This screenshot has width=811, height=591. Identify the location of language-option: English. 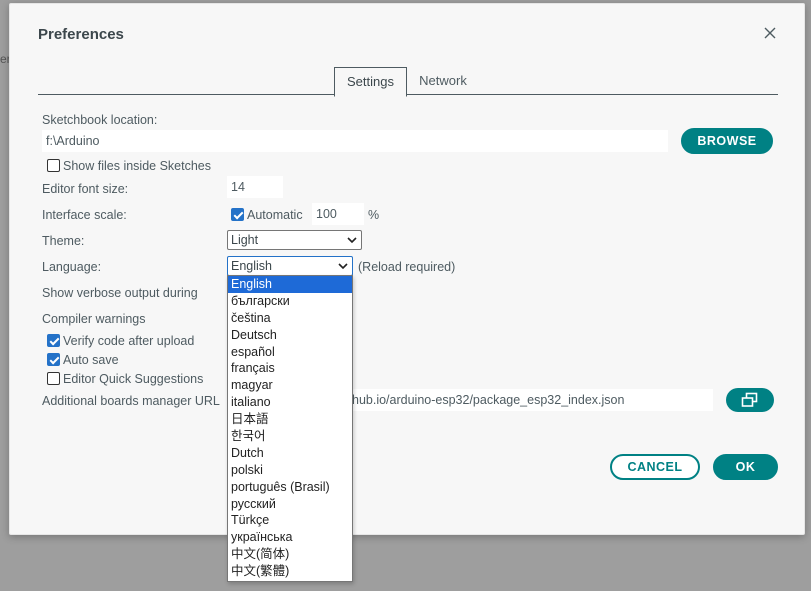
(290, 284).